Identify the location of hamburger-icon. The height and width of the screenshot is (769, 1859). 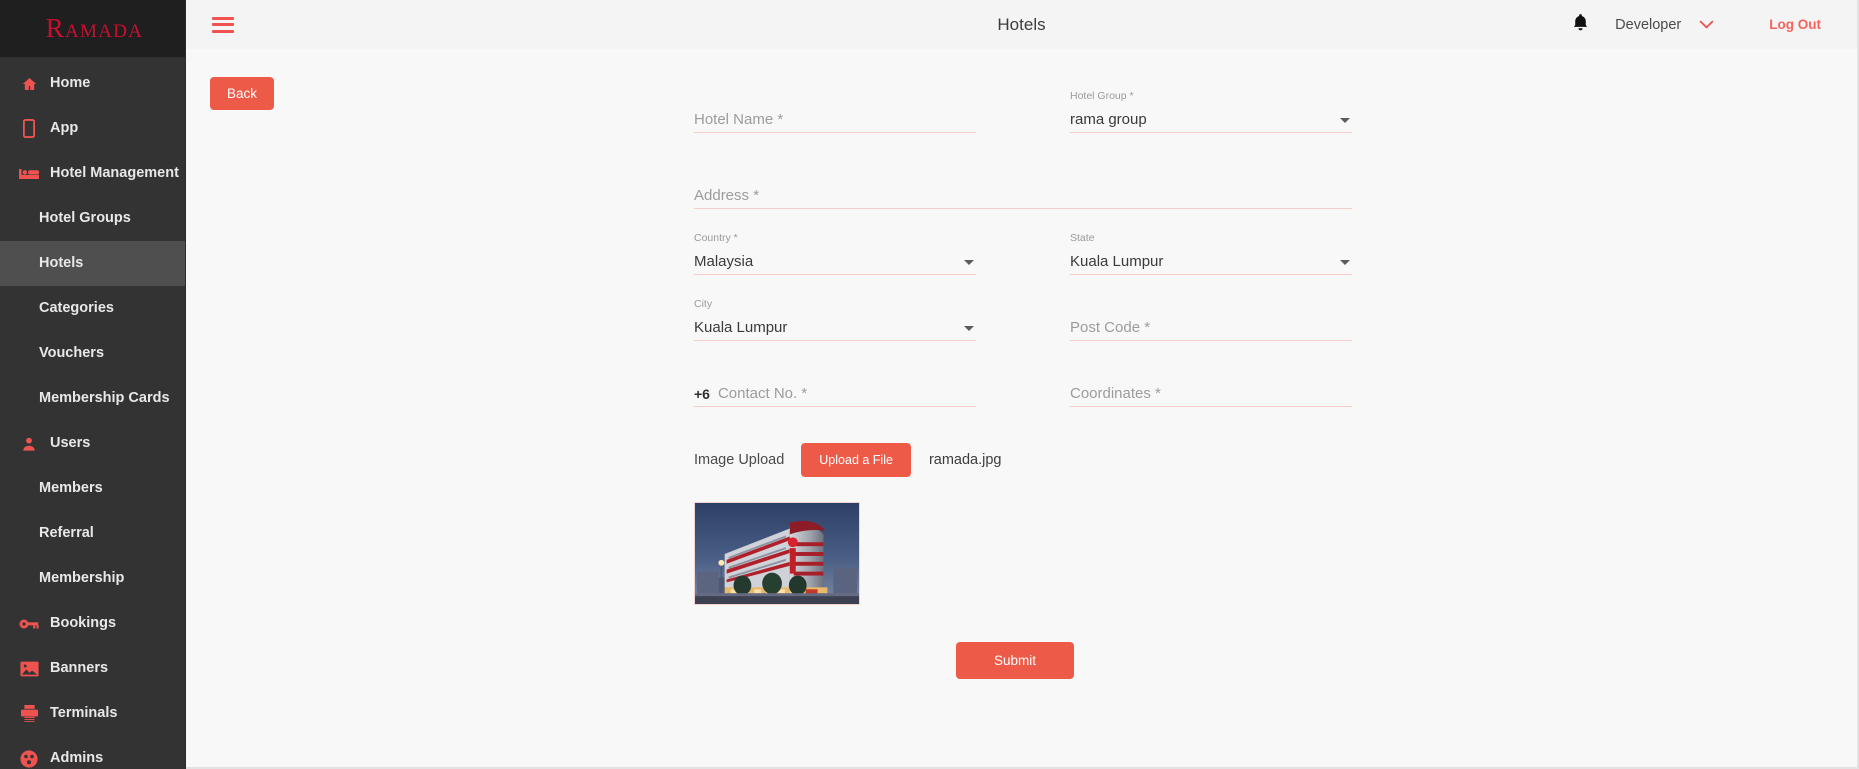
(223, 24).